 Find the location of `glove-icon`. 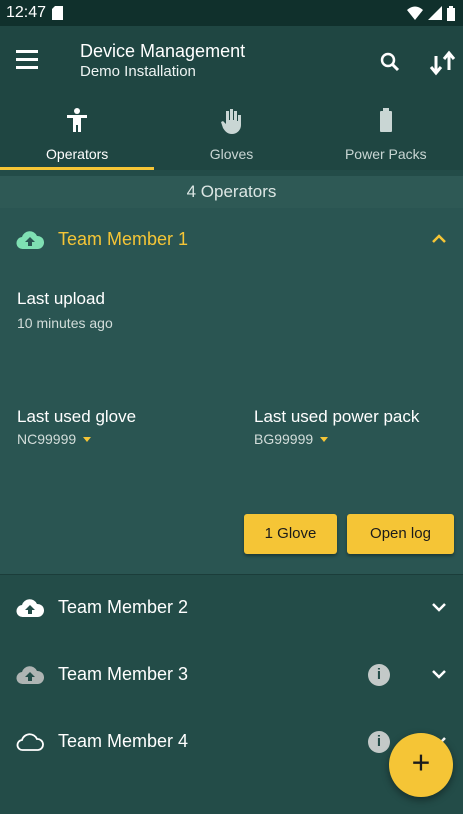

glove-icon is located at coordinates (231, 121).